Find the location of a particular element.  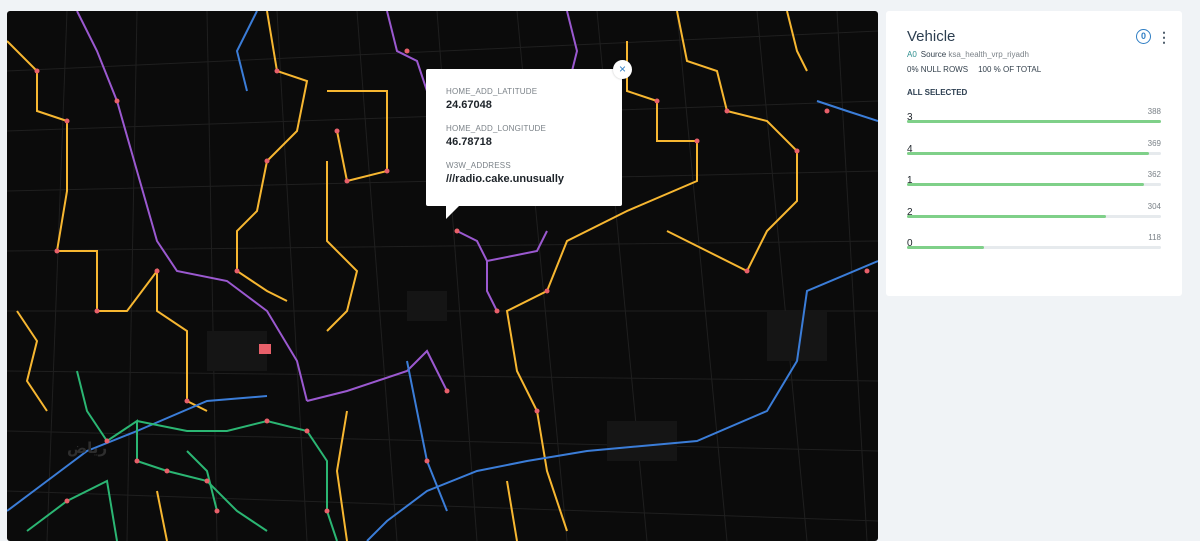

widget-stats: 0% NULL ROWS 100 % OF TOTAL is located at coordinates (1034, 69).